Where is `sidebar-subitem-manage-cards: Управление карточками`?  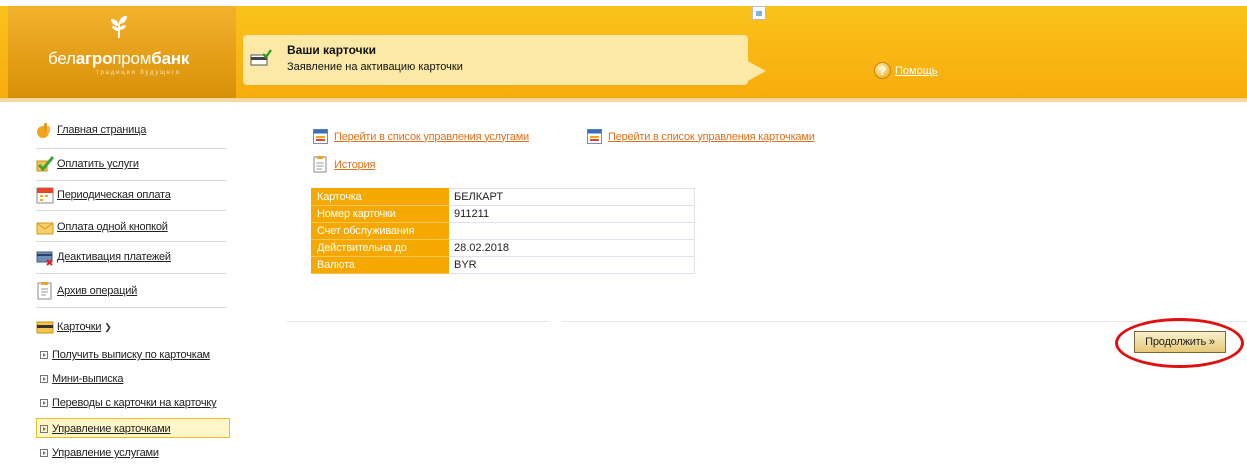
sidebar-subitem-manage-cards: Управление карточками is located at coordinates (105, 429).